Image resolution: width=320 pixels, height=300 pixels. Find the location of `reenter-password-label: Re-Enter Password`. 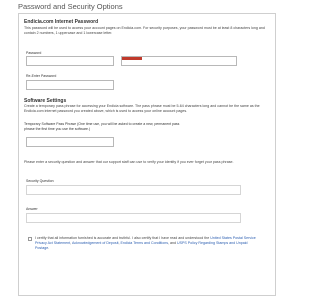

reenter-password-label: Re-Enter Password is located at coordinates (41, 76).